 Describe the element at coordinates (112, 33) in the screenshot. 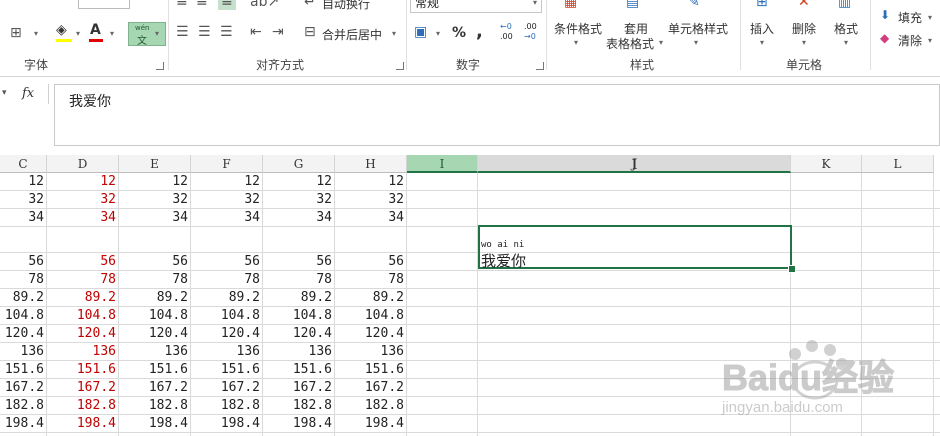

I see `font-color-dropdown-icon: ▾` at that location.